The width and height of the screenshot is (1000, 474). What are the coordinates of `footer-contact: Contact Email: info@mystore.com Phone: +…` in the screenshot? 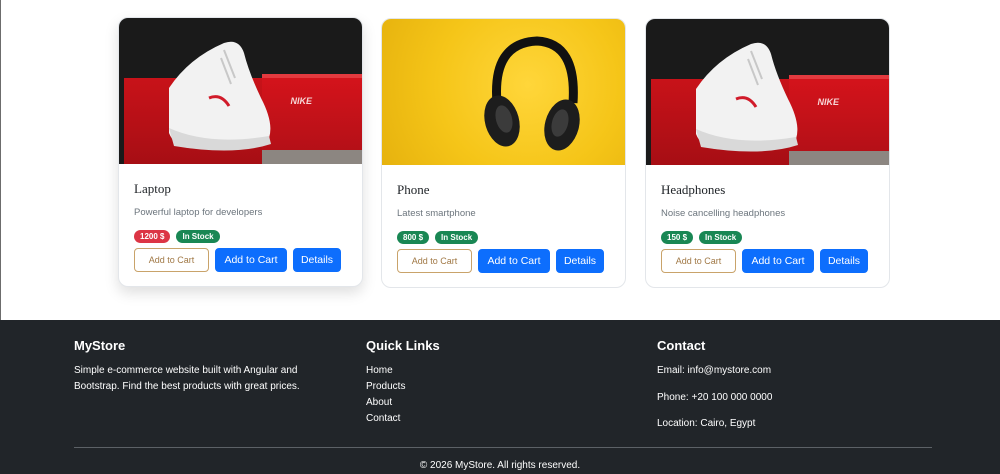 It's located at (787, 390).